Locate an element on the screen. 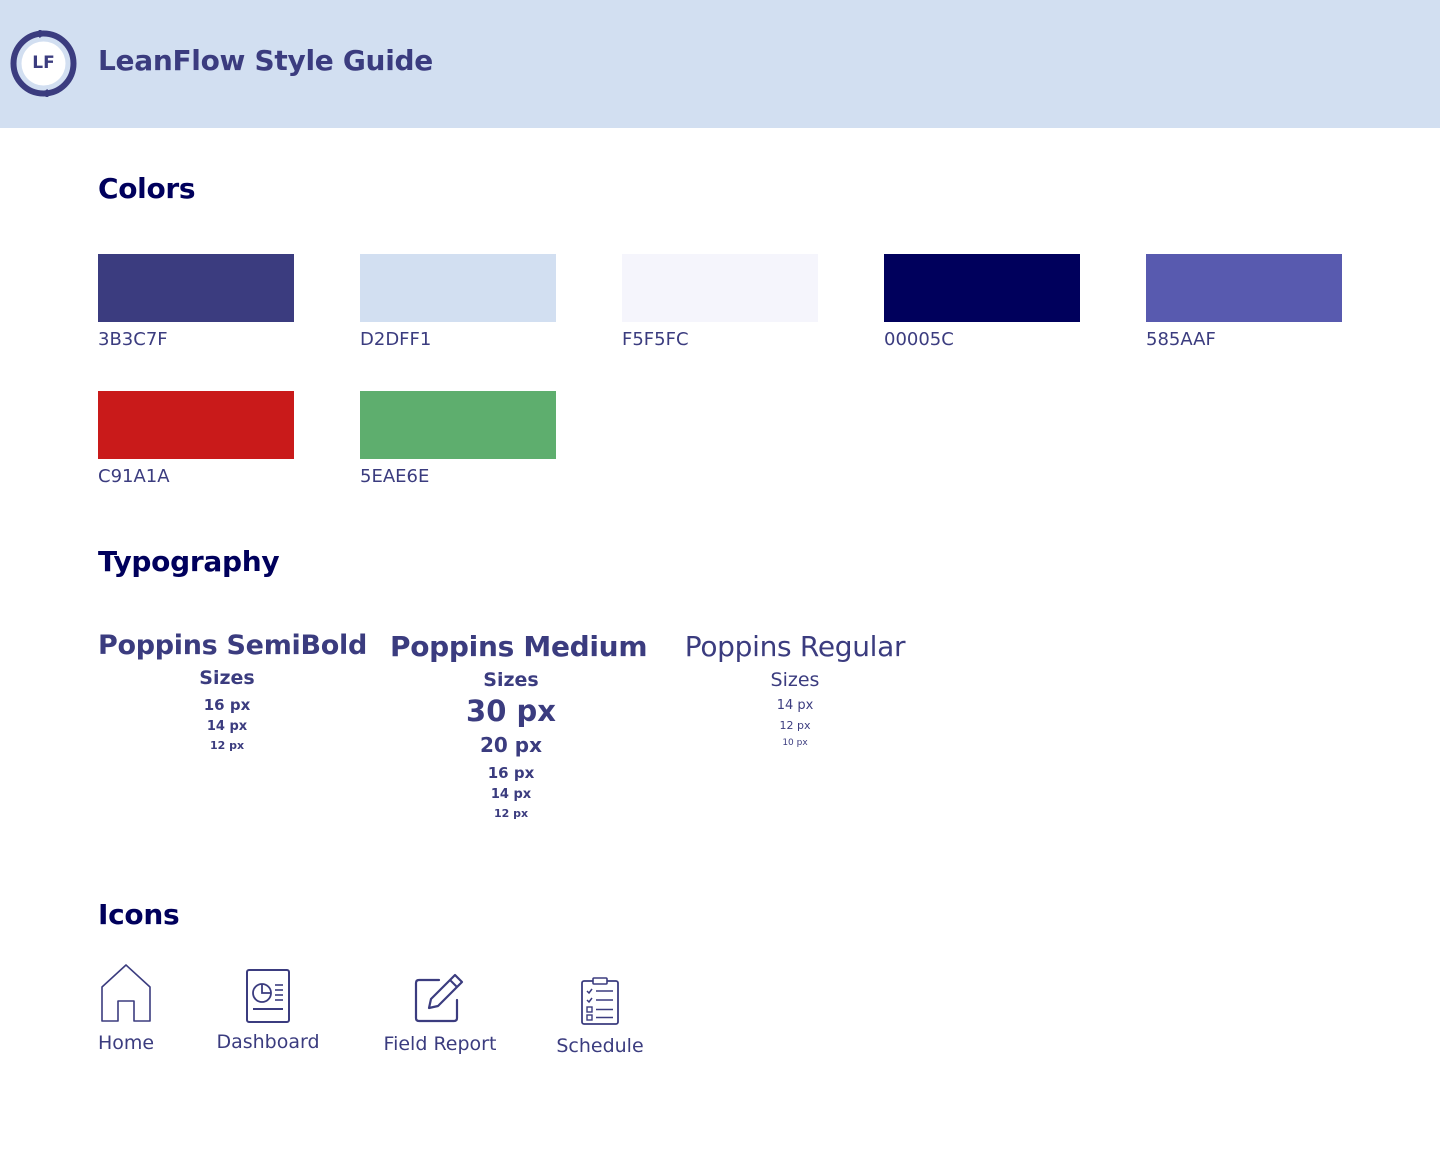 This screenshot has width=1440, height=1173. icon-sample-dashboard: Dashboard is located at coordinates (268, 1010).